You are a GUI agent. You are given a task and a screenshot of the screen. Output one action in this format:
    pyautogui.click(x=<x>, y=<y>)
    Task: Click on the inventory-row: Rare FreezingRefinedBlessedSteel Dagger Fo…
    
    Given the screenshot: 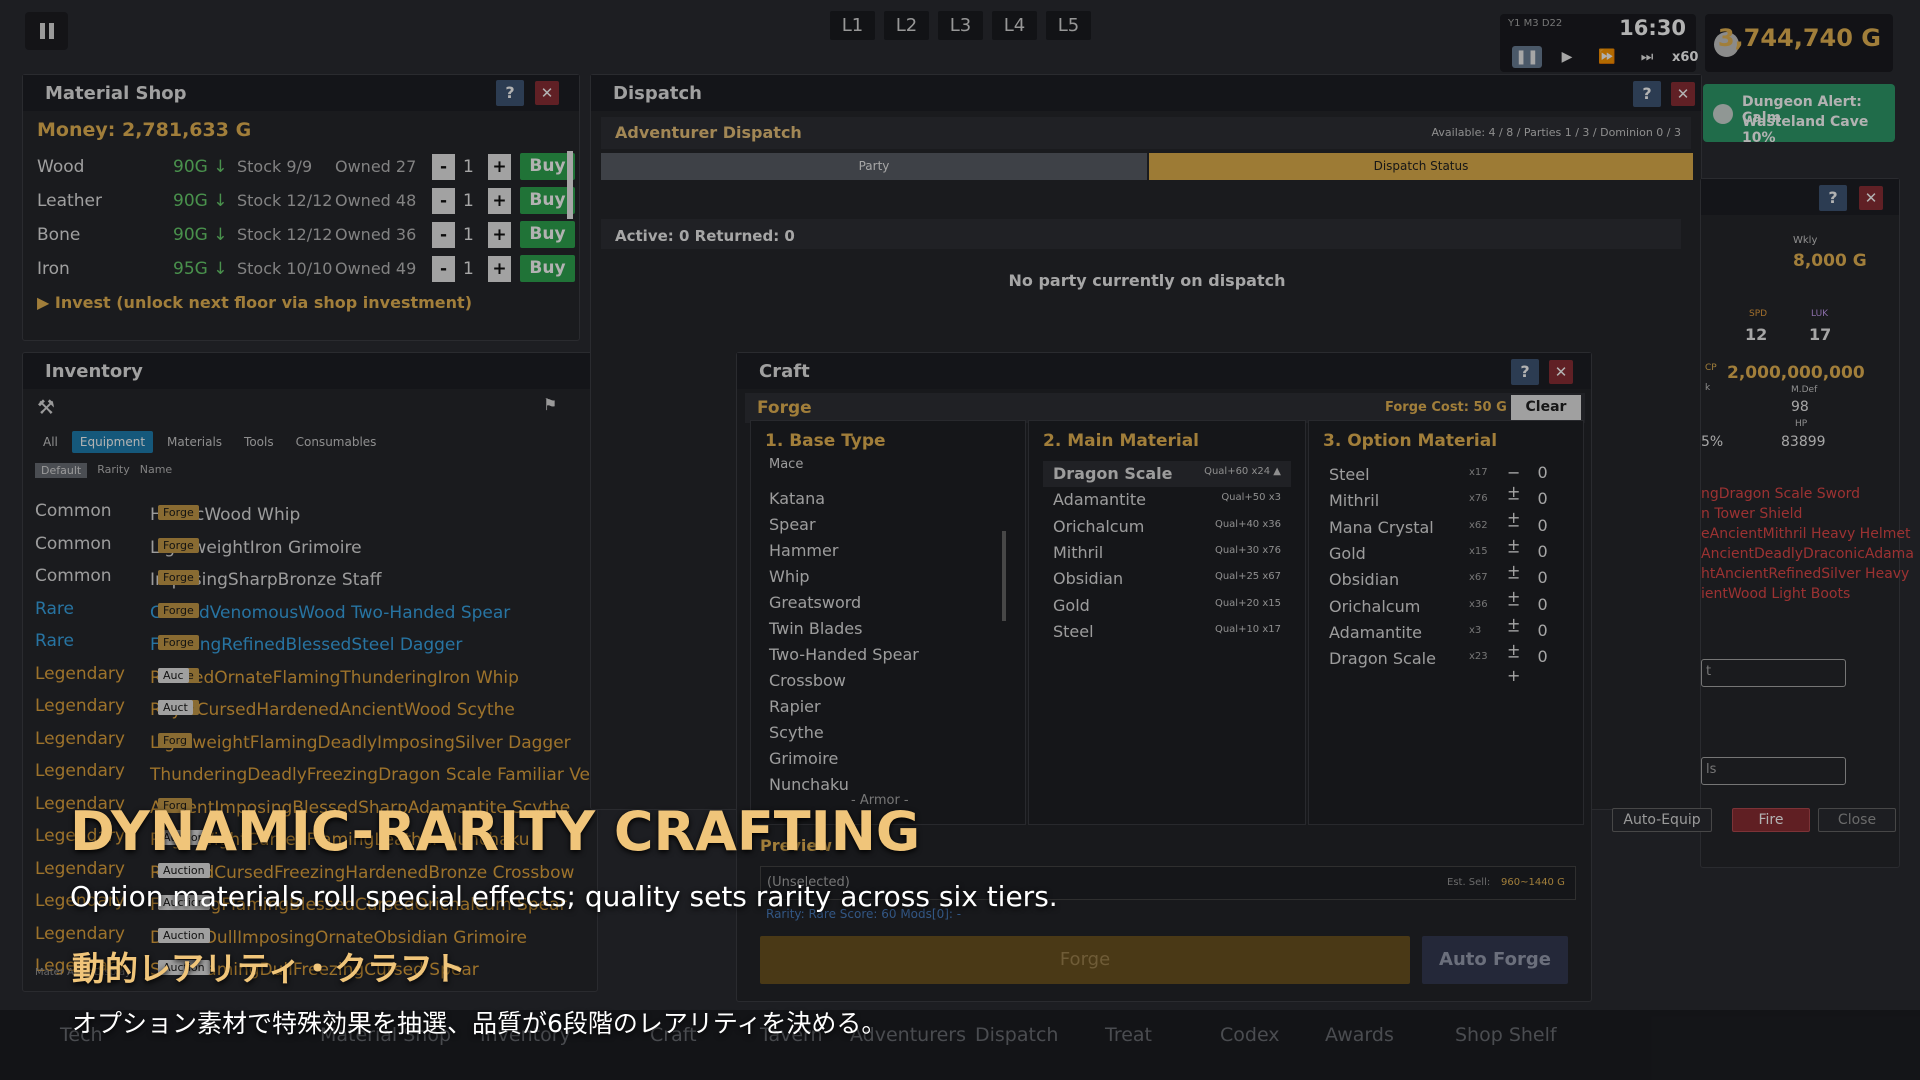 What is the action you would take?
    pyautogui.click(x=316, y=643)
    